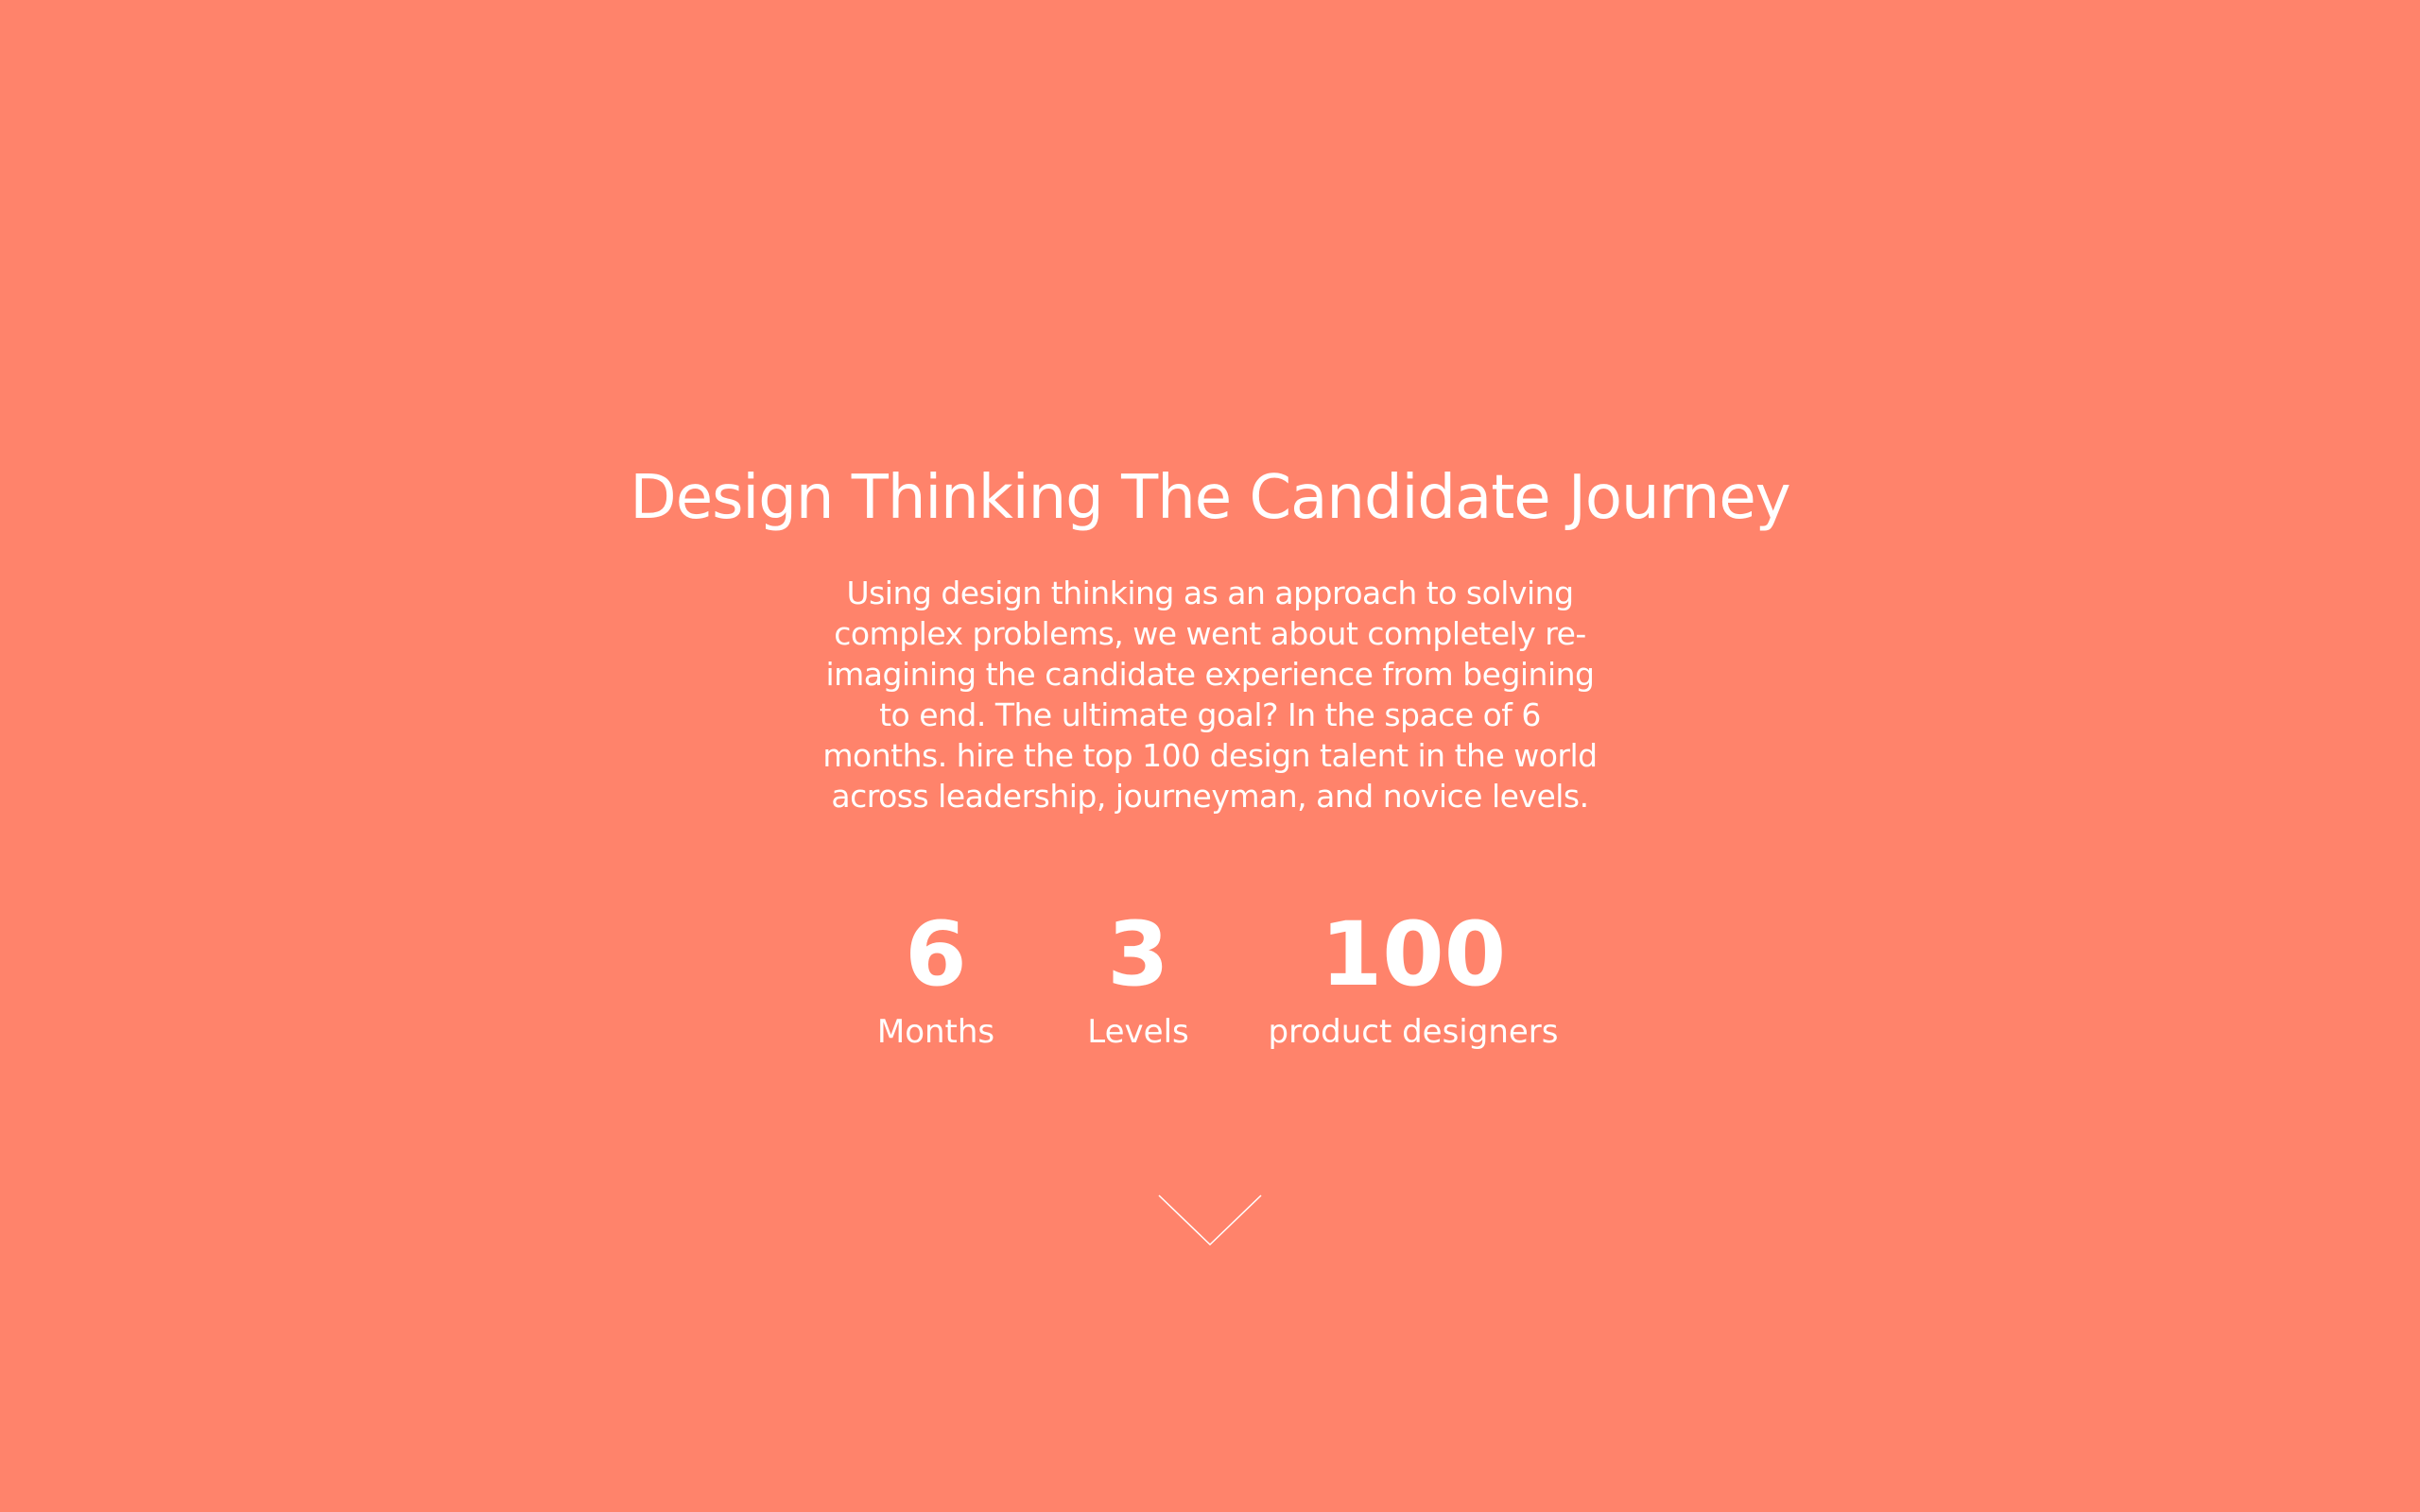 The width and height of the screenshot is (2420, 1512). Describe the element at coordinates (1413, 1032) in the screenshot. I see `stat-designers-label: product designers` at that location.